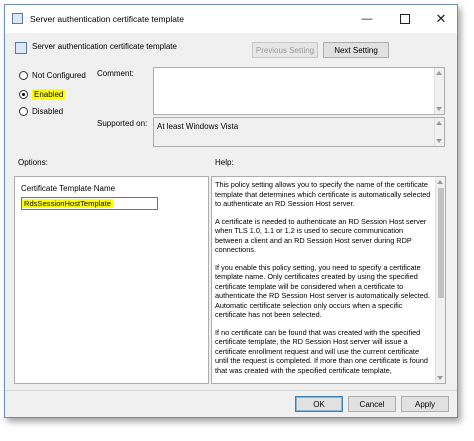  What do you see at coordinates (299, 91) in the screenshot?
I see `comment-textarea` at bounding box center [299, 91].